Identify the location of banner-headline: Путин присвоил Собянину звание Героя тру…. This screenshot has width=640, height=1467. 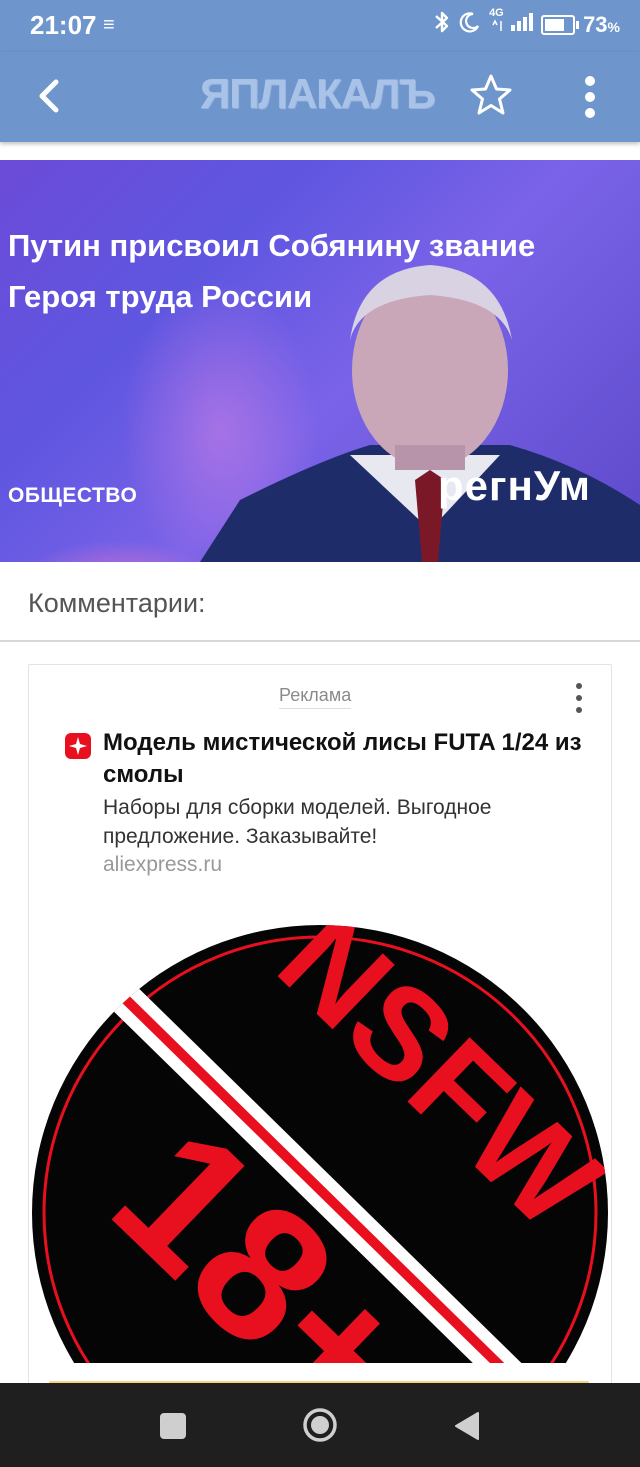
(318, 271).